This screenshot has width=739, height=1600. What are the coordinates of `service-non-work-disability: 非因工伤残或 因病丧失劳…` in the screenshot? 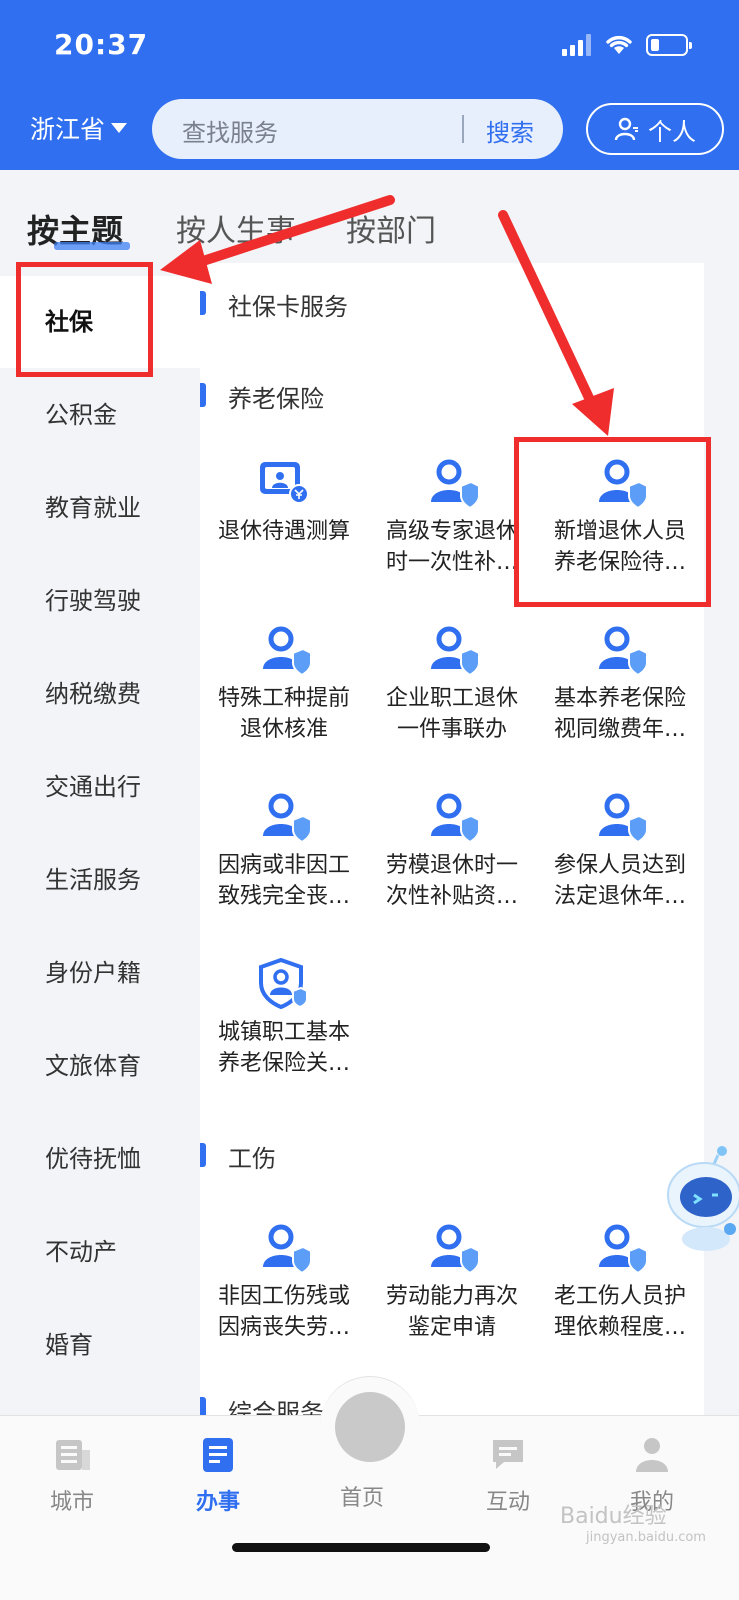 It's located at (284, 1282).